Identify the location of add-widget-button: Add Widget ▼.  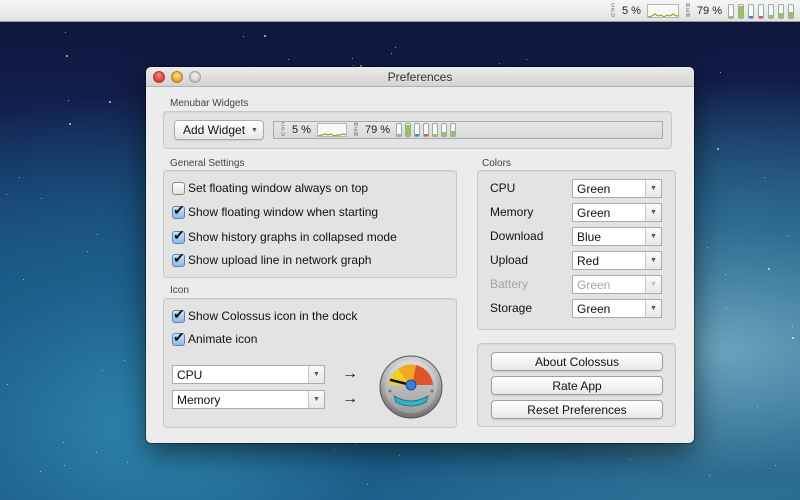
(219, 130).